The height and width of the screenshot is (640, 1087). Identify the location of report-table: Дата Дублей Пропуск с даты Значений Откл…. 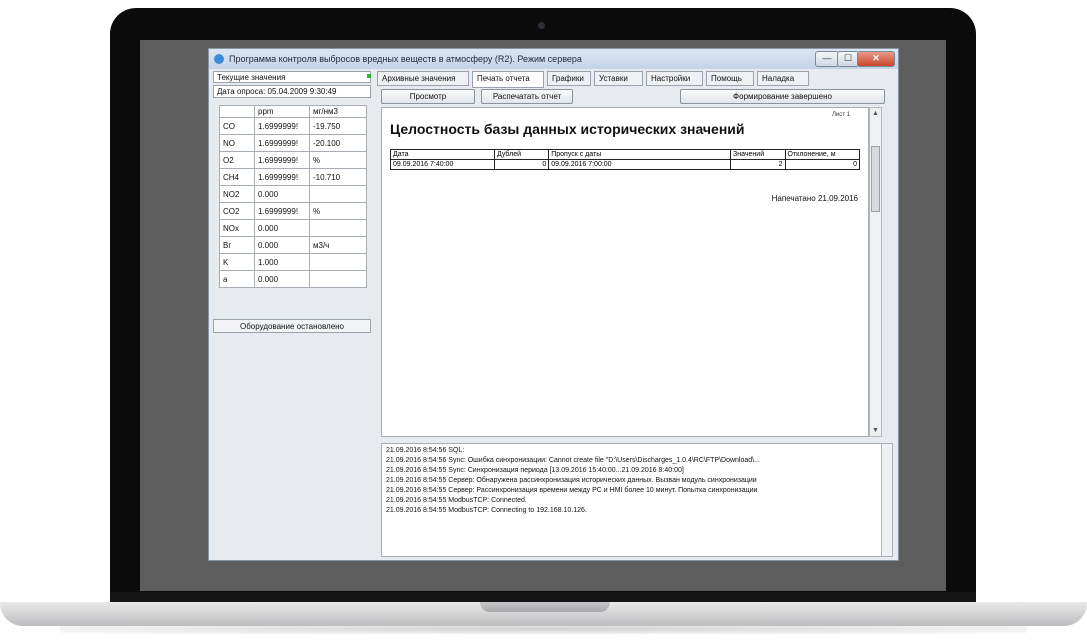
(625, 159).